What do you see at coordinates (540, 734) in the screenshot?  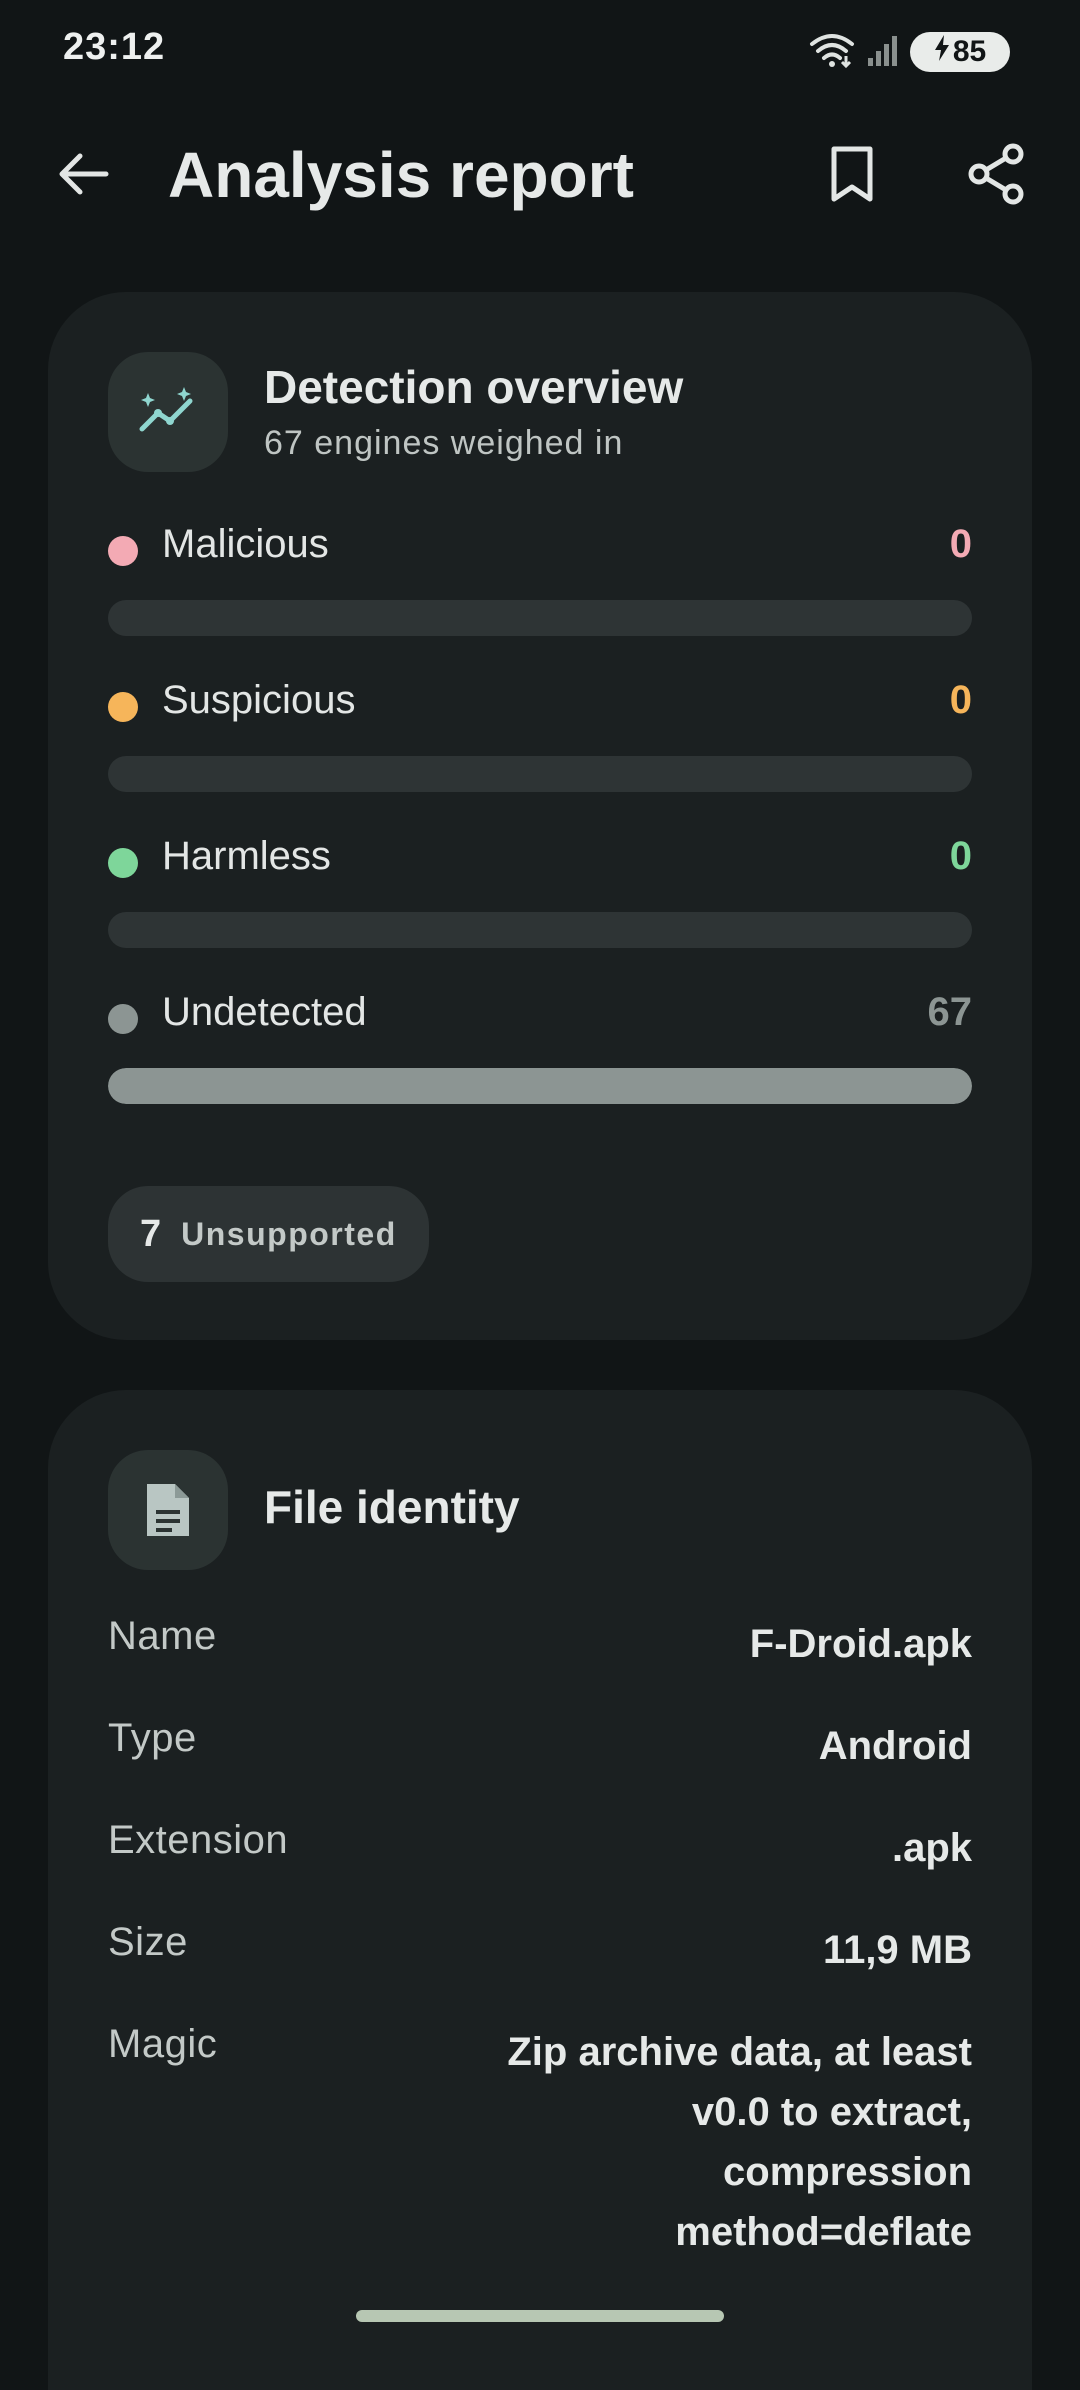 I see `stat-row-suspicious: Suspicious 0` at bounding box center [540, 734].